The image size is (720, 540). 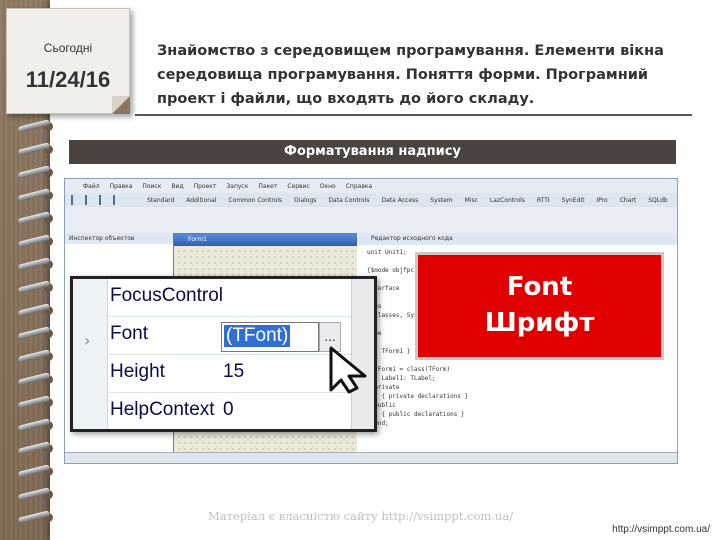 What do you see at coordinates (418, 396) in the screenshot?
I see `code-line: { private declarations }` at bounding box center [418, 396].